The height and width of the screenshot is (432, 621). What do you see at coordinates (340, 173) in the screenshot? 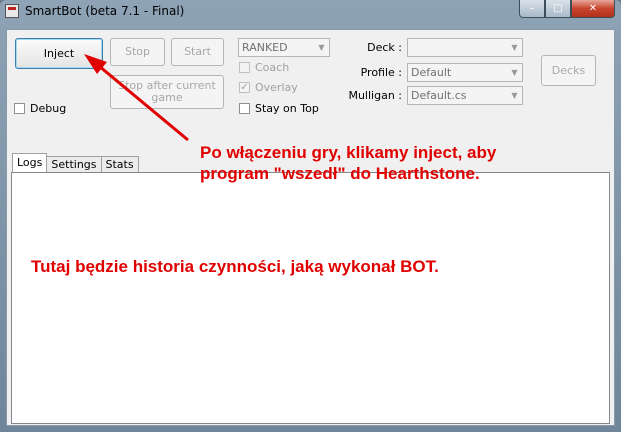
I see `inject-annotation-line-2: program "wszedł" do Hearthstone.` at bounding box center [340, 173].